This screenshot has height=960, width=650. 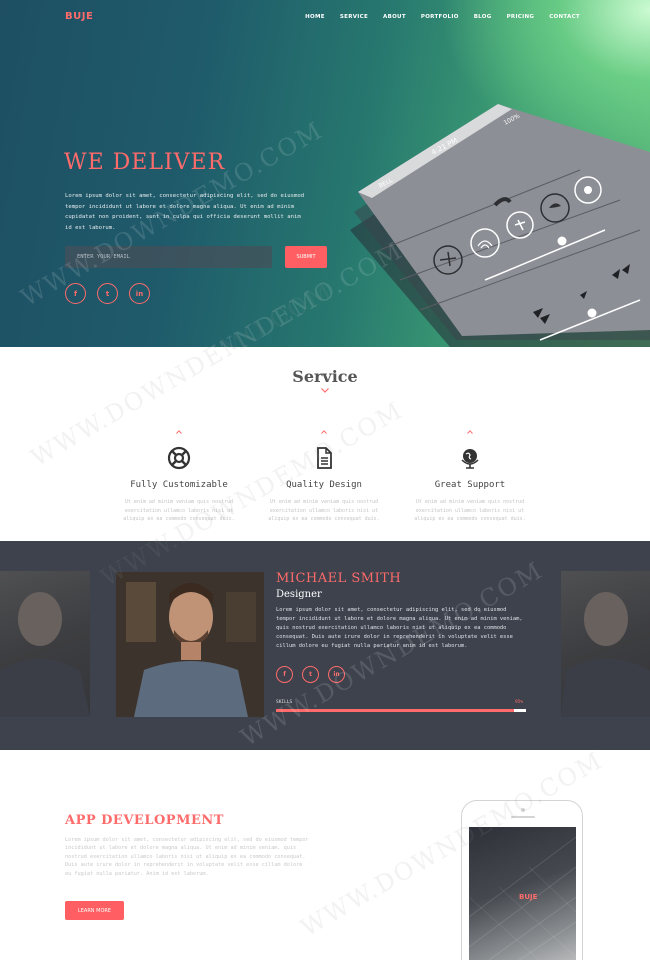 What do you see at coordinates (470, 459) in the screenshot?
I see `globe-icon` at bounding box center [470, 459].